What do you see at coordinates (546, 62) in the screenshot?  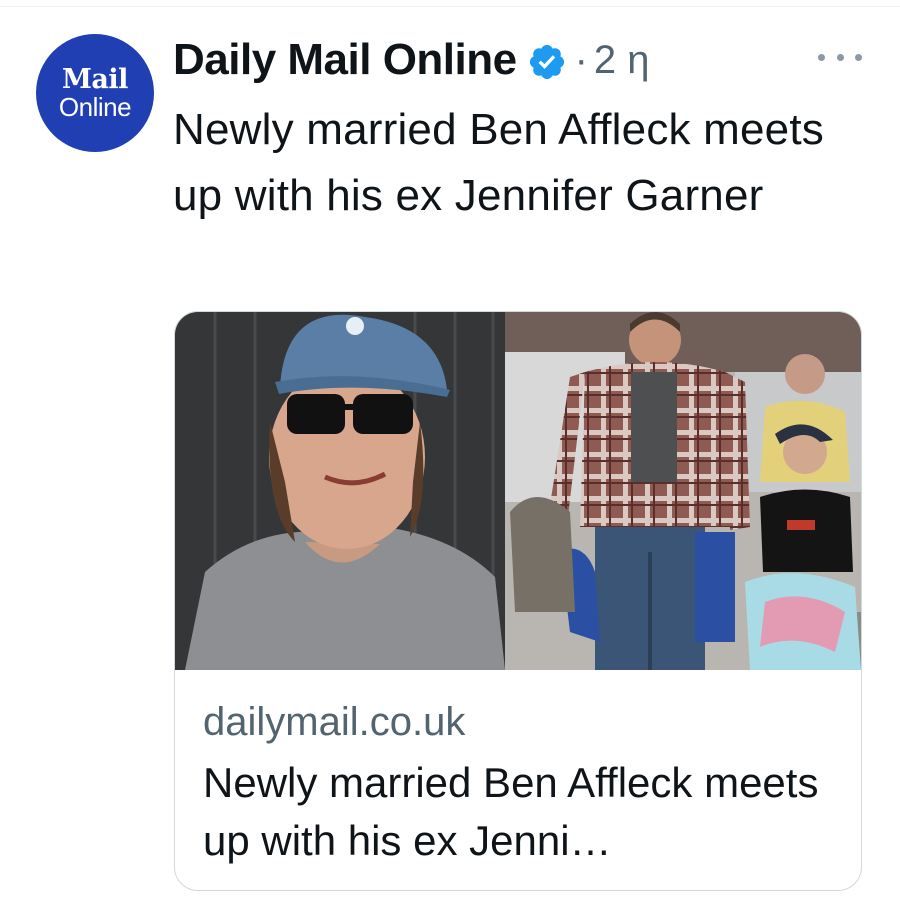 I see `verified-badge-icon` at bounding box center [546, 62].